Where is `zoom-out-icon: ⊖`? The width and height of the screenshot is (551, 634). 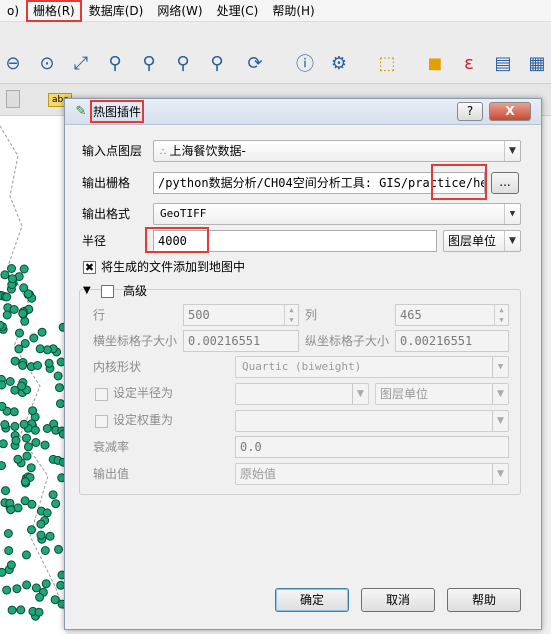 zoom-out-icon: ⊖ is located at coordinates (13, 63).